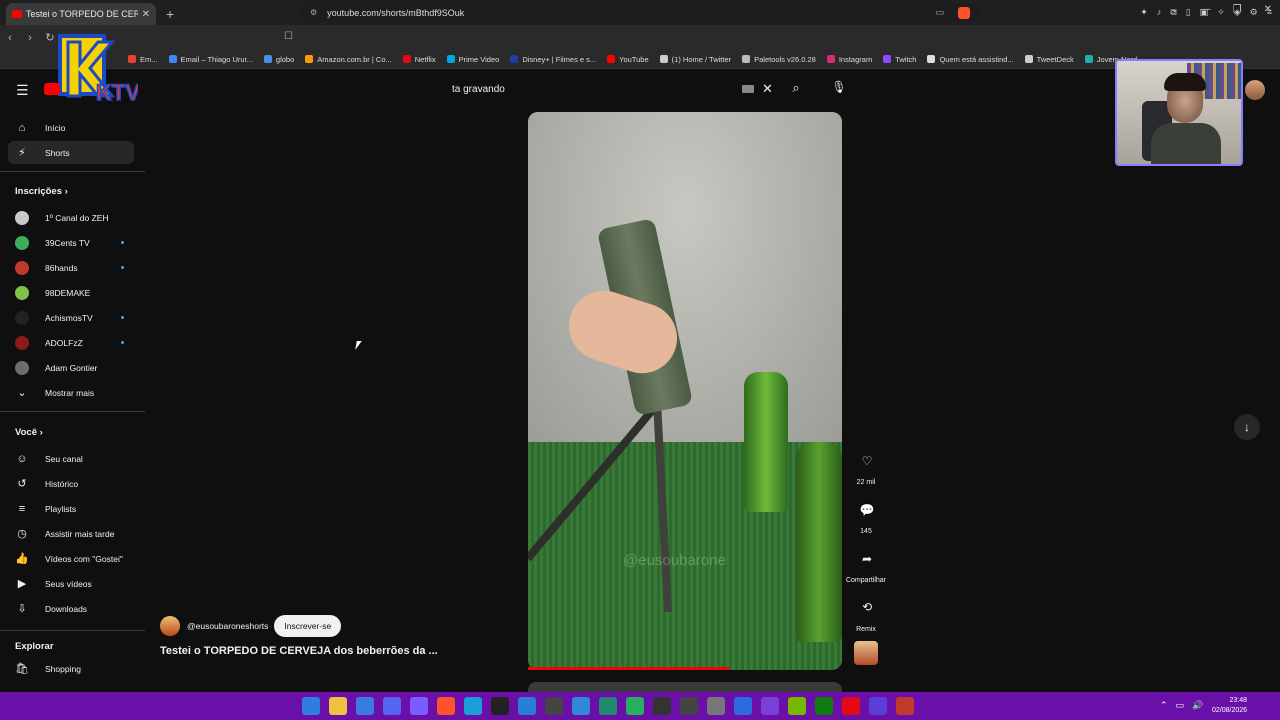  I want to click on sidebar-icon: ▯, so click(1188, 12).